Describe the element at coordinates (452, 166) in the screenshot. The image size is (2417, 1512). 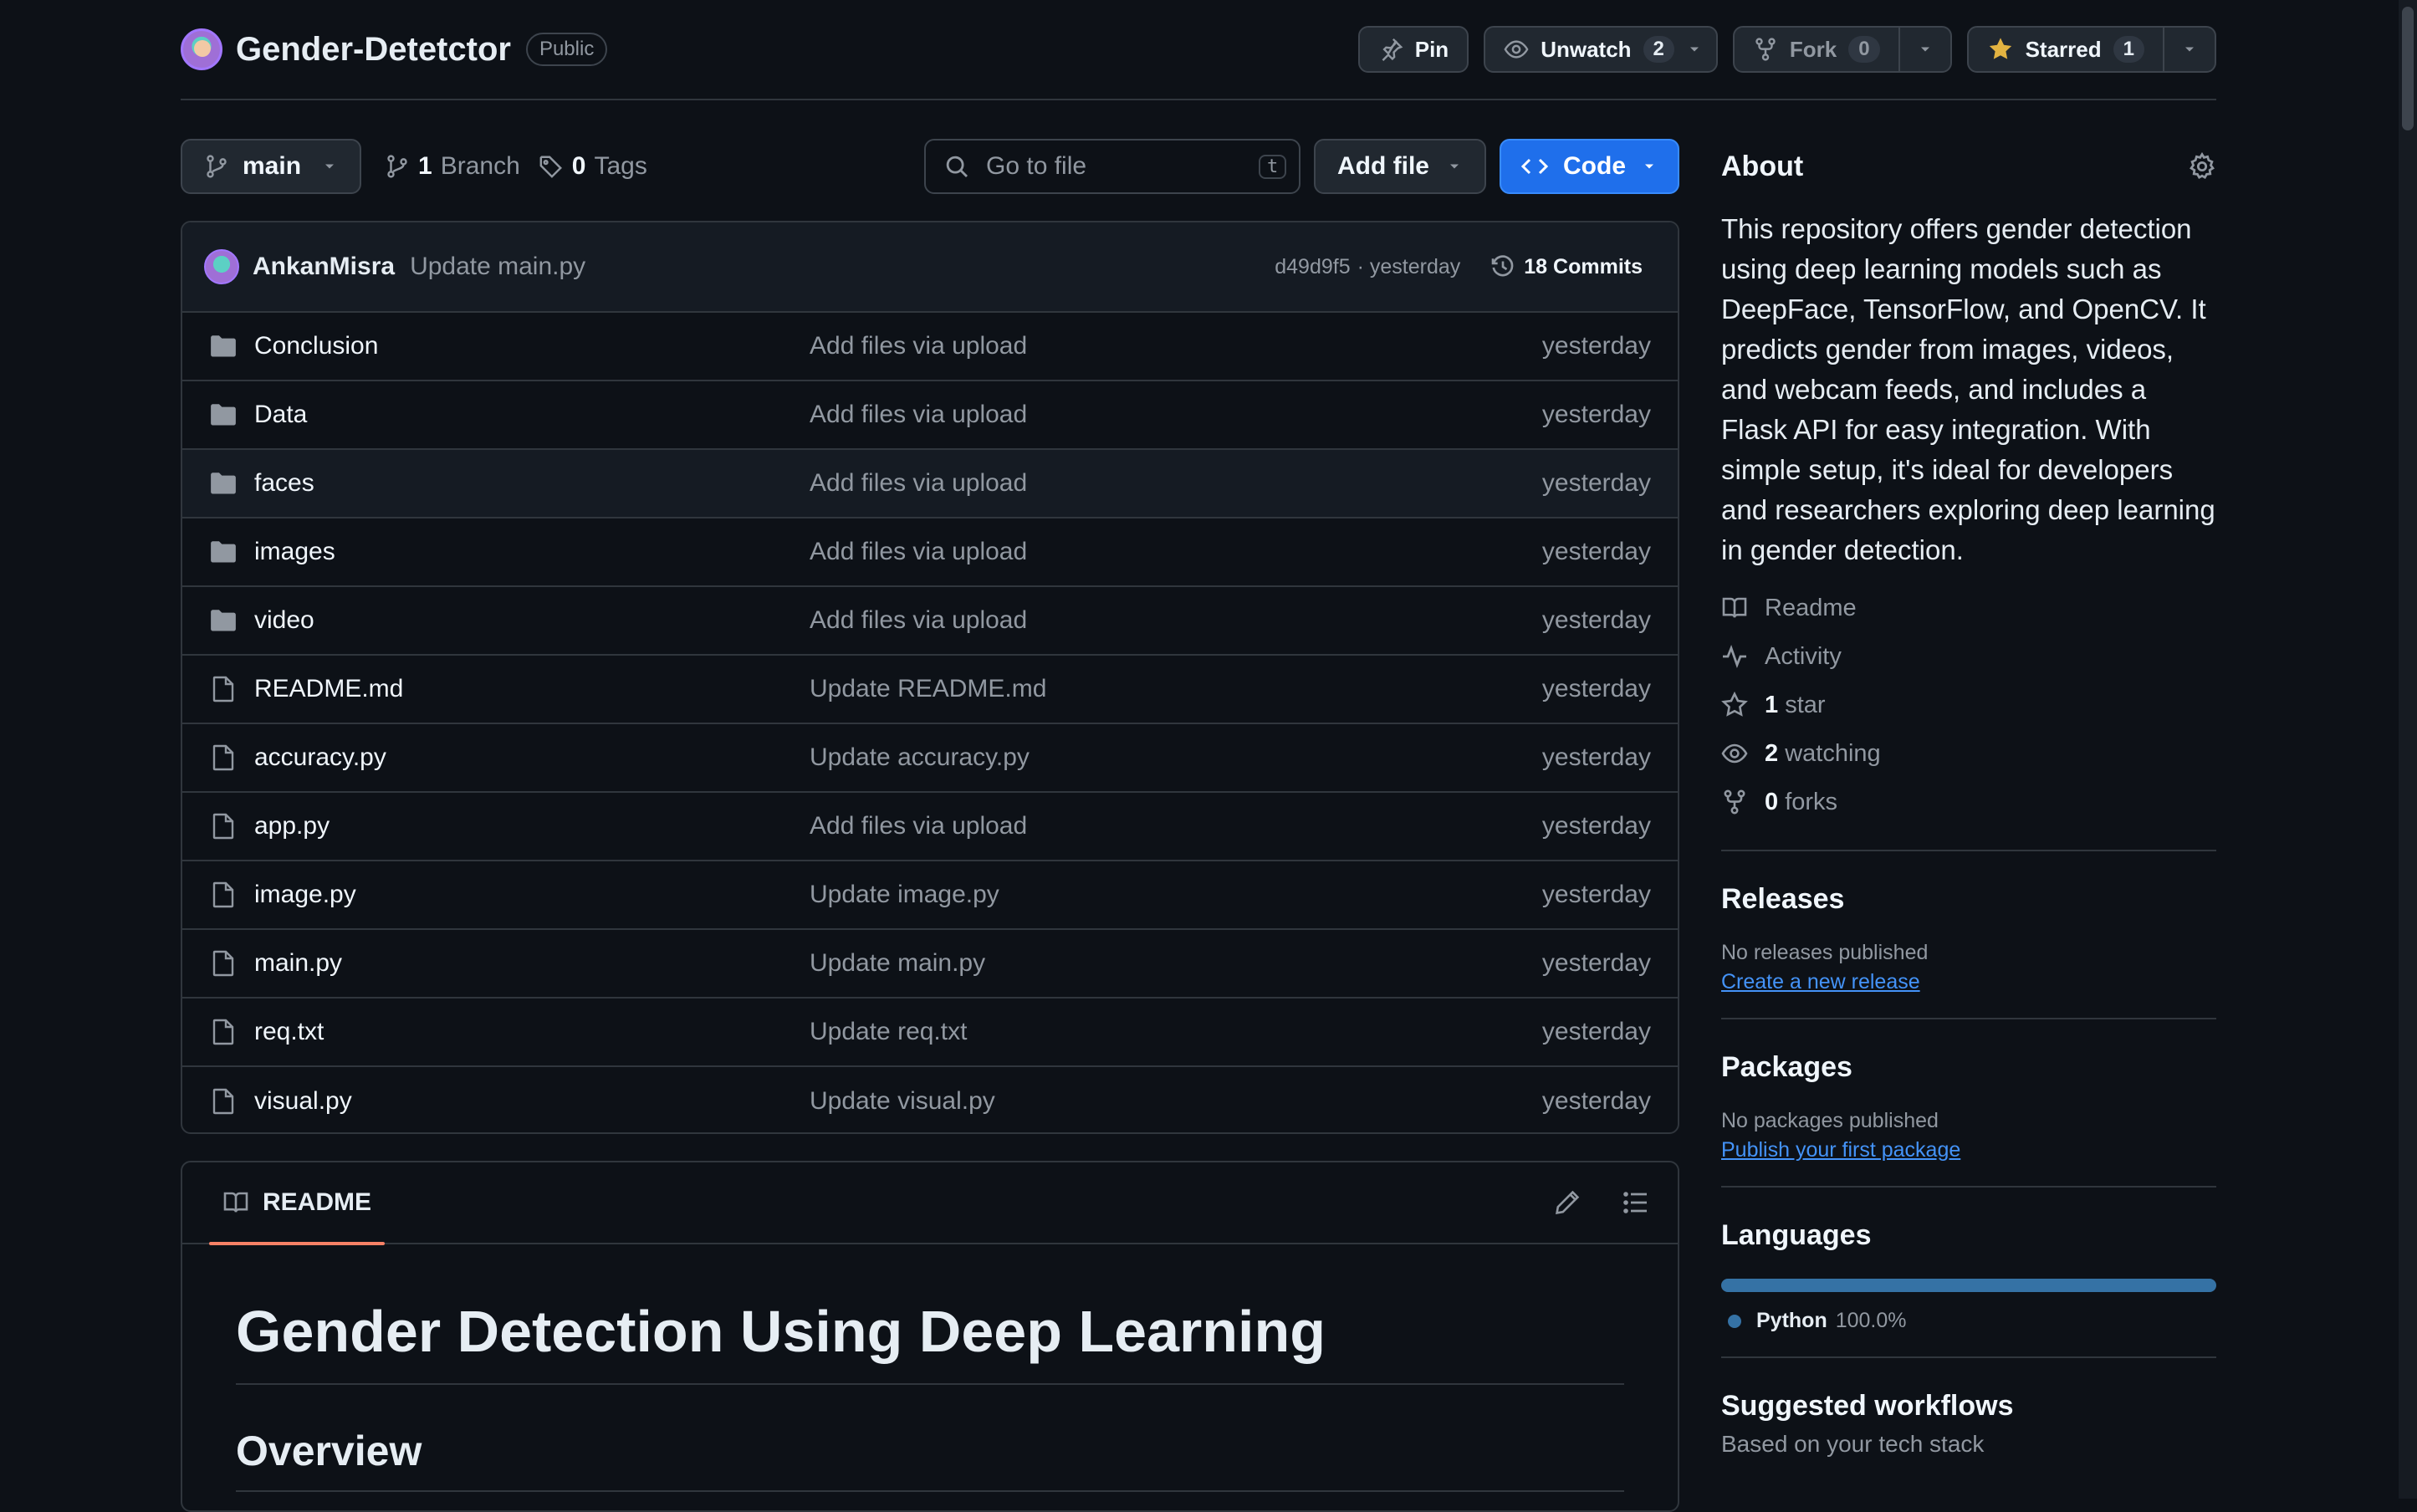
I see `branches-link: 1 Branch` at that location.